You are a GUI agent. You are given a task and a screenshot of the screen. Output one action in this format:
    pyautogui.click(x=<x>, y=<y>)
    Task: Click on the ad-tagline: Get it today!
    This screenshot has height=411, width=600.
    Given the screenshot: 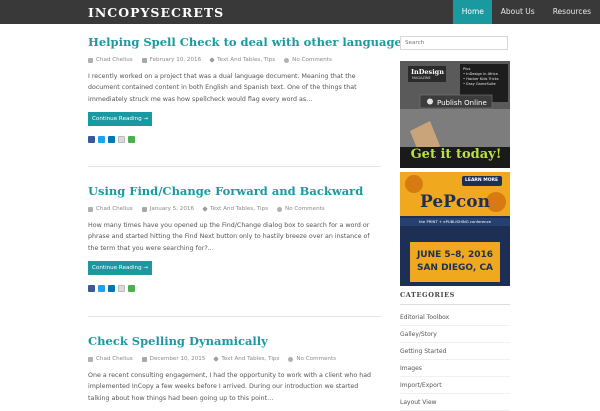 What is the action you would take?
    pyautogui.click(x=456, y=154)
    